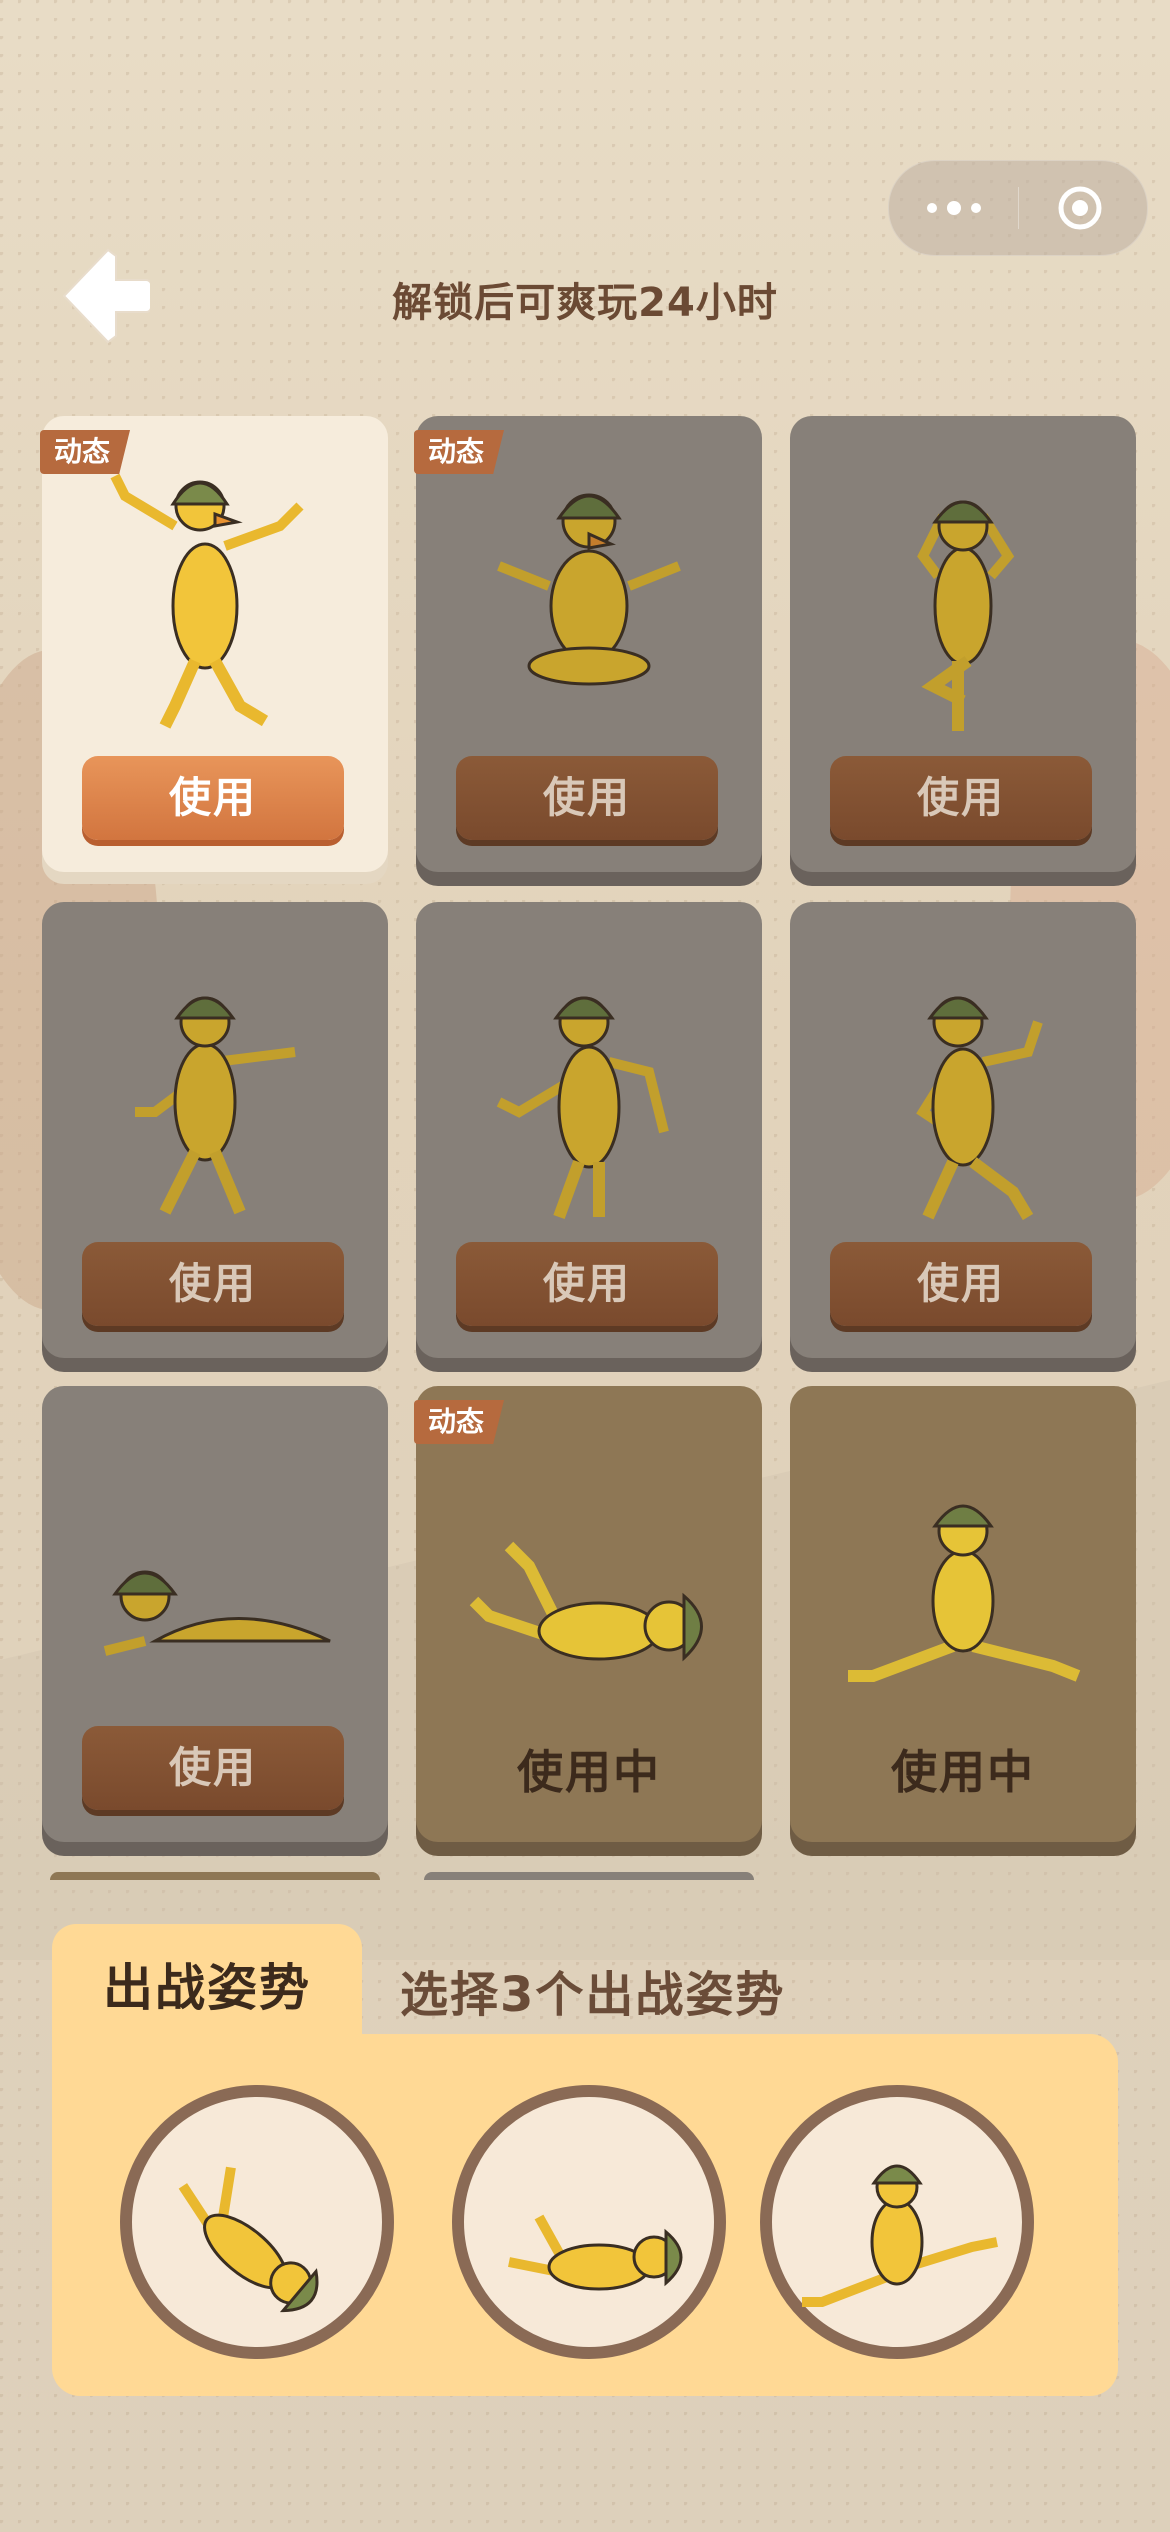 This screenshot has width=1170, height=2532. What do you see at coordinates (582, 1108) in the screenshot?
I see `duck-dance-pose` at bounding box center [582, 1108].